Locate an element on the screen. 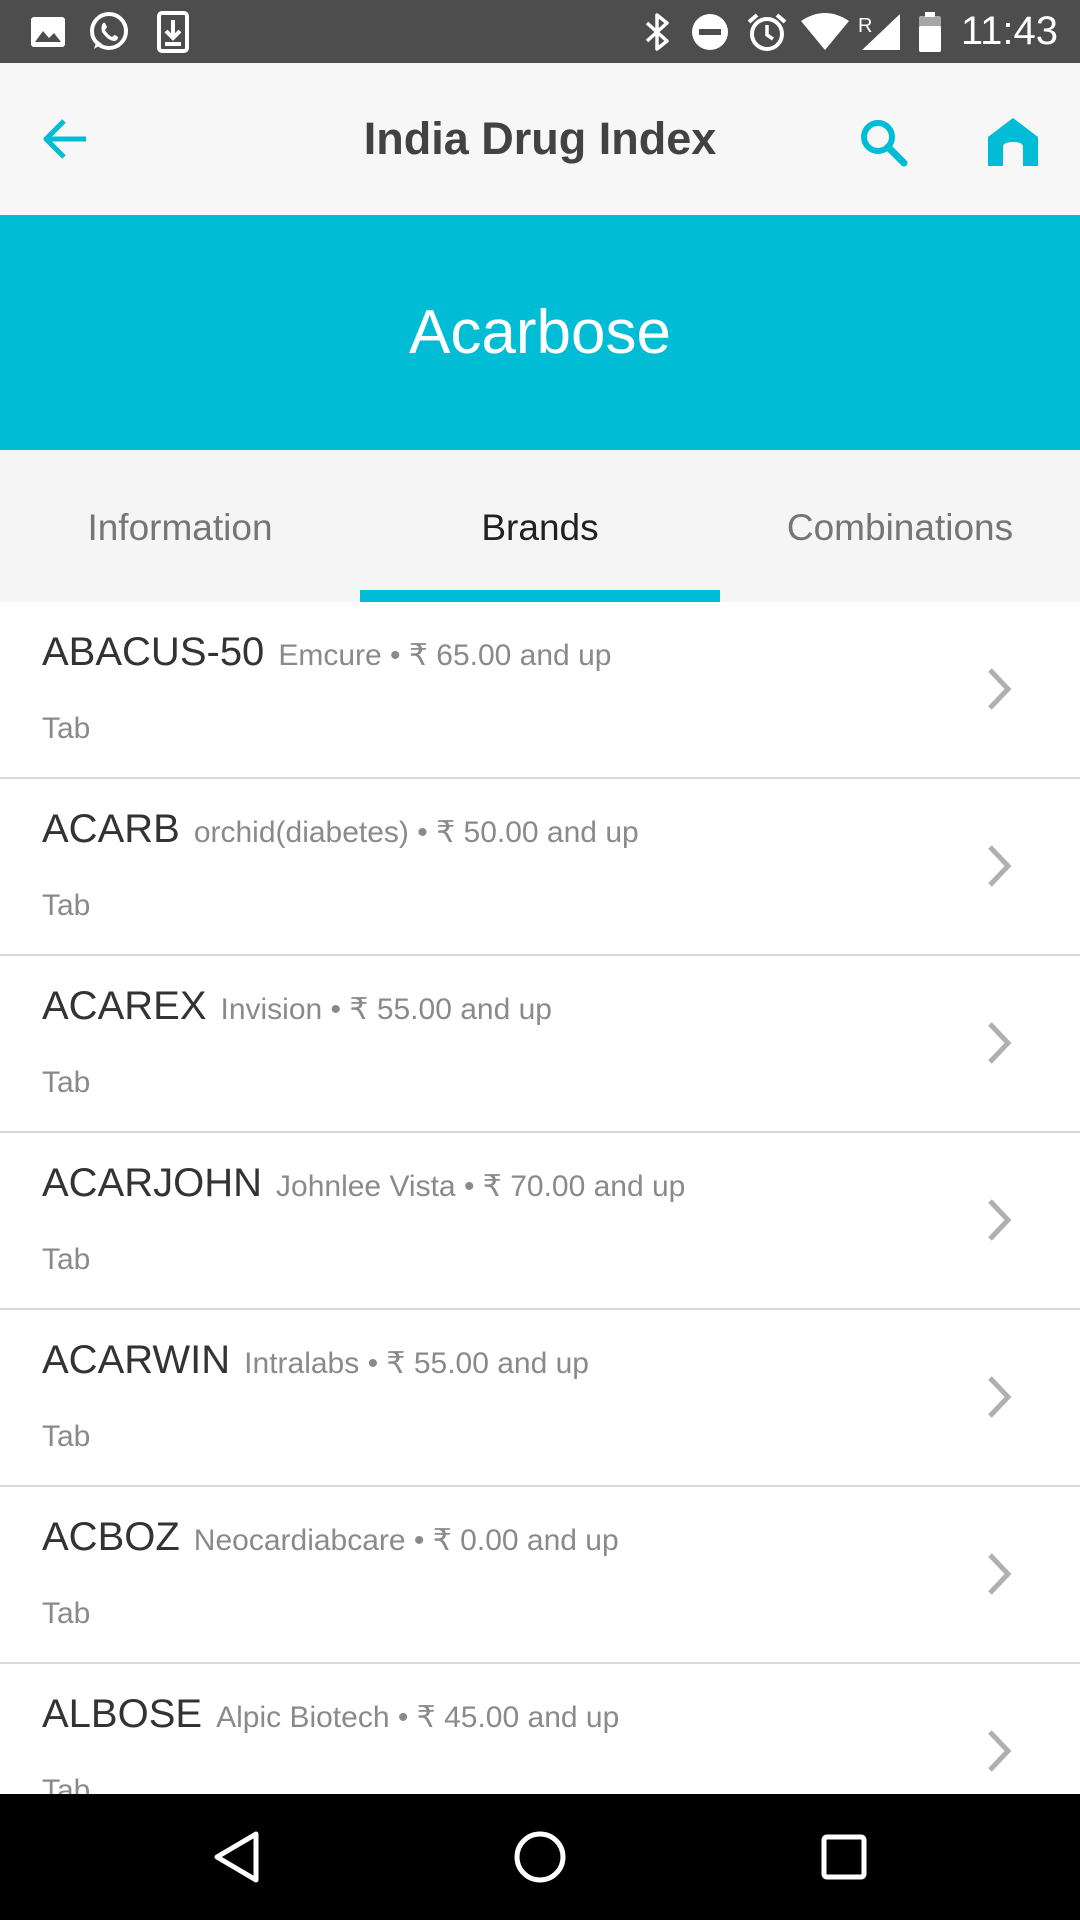  list-item-heading: ACARB orchid(diabetes) • ₹ 50.00 and up is located at coordinates (340, 829).